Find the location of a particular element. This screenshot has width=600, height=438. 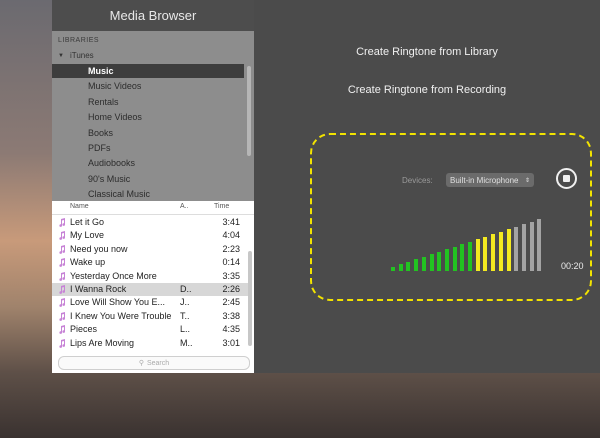

itunes-library-item: ▼ iTunes is located at coordinates (76, 55).